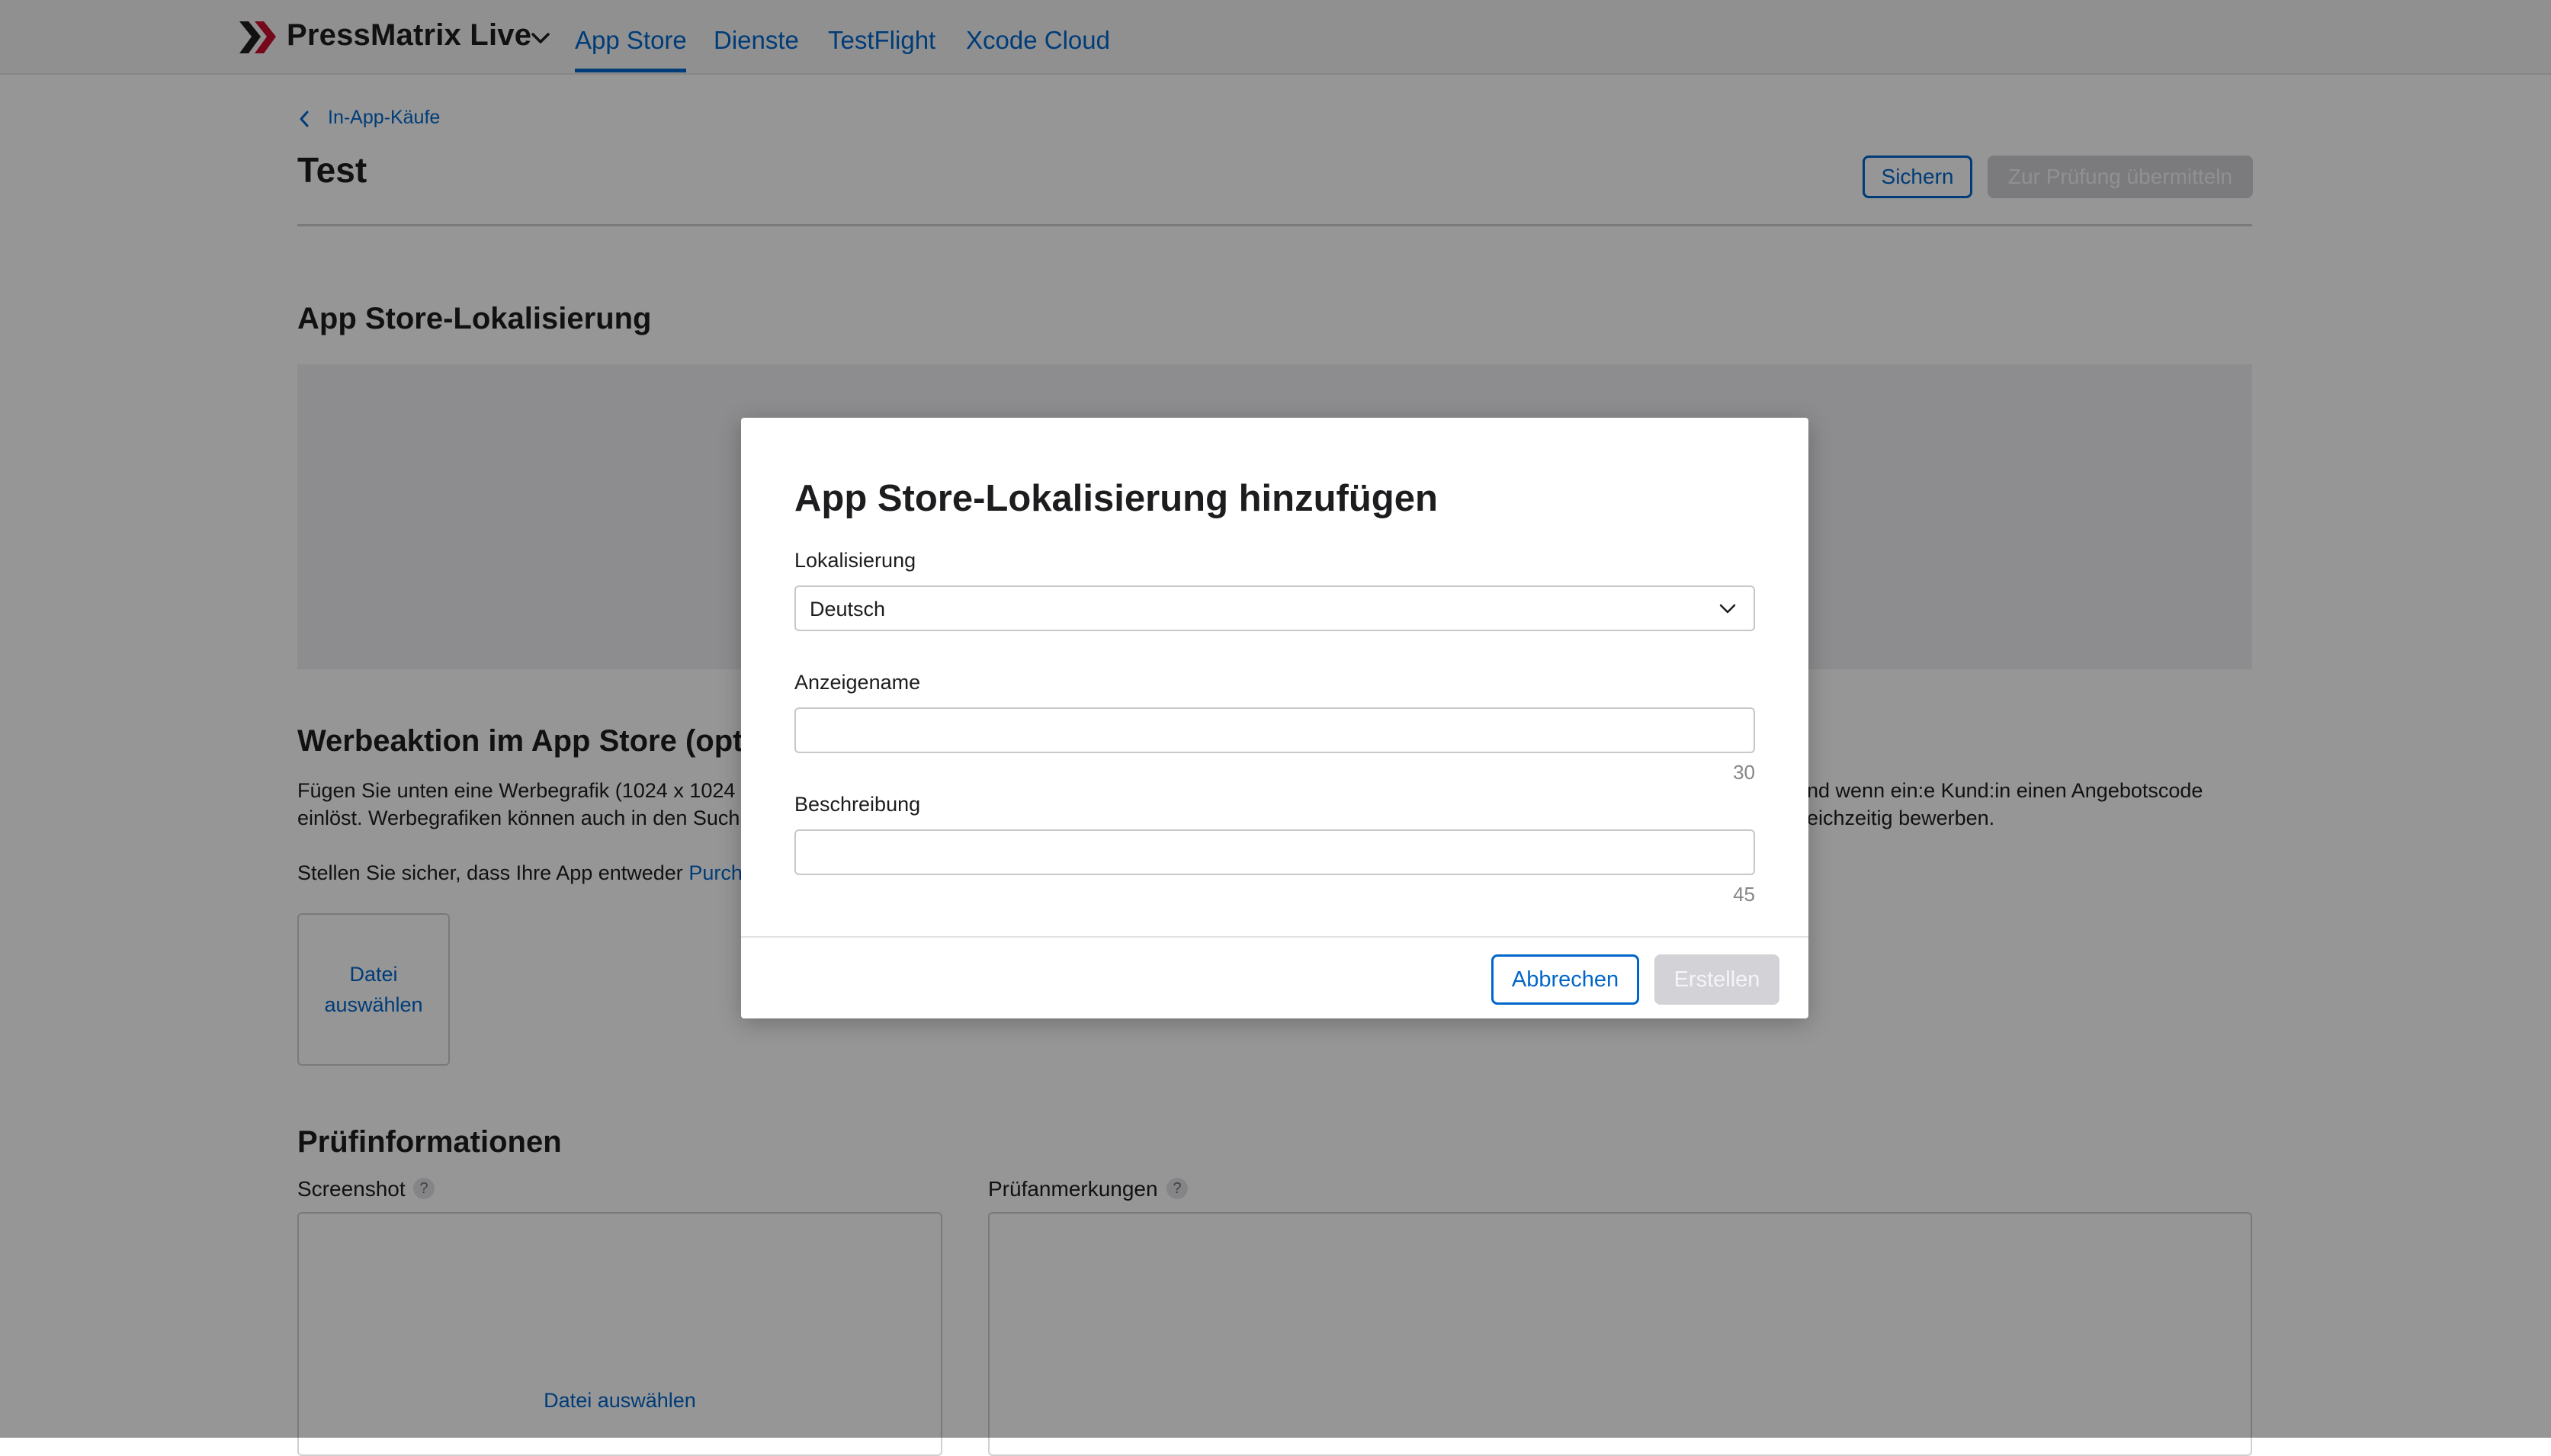 This screenshot has width=2551, height=1456. What do you see at coordinates (1274, 608) in the screenshot?
I see `locale-select: Deutsch` at bounding box center [1274, 608].